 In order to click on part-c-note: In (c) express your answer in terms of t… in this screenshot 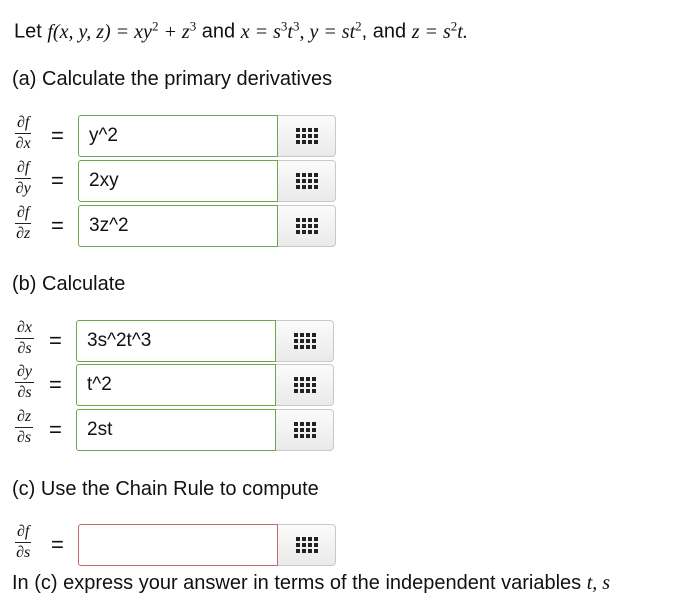, I will do `click(311, 583)`.